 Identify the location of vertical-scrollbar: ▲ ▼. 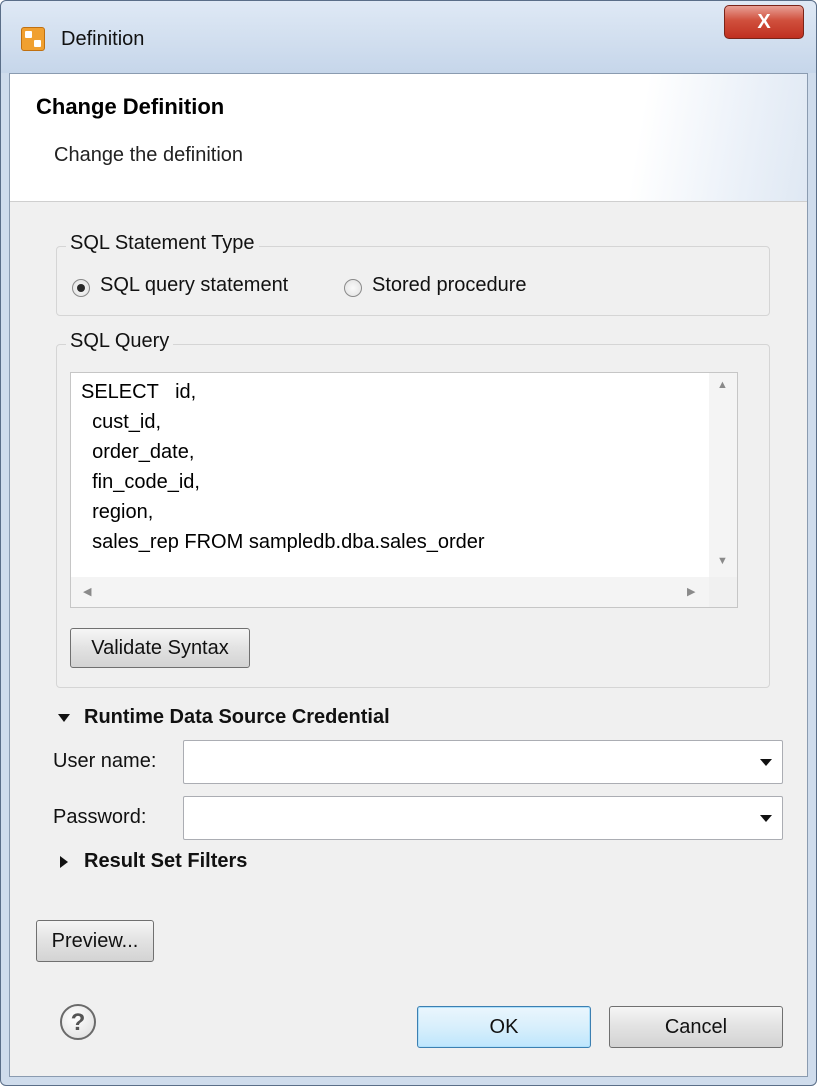
(723, 475).